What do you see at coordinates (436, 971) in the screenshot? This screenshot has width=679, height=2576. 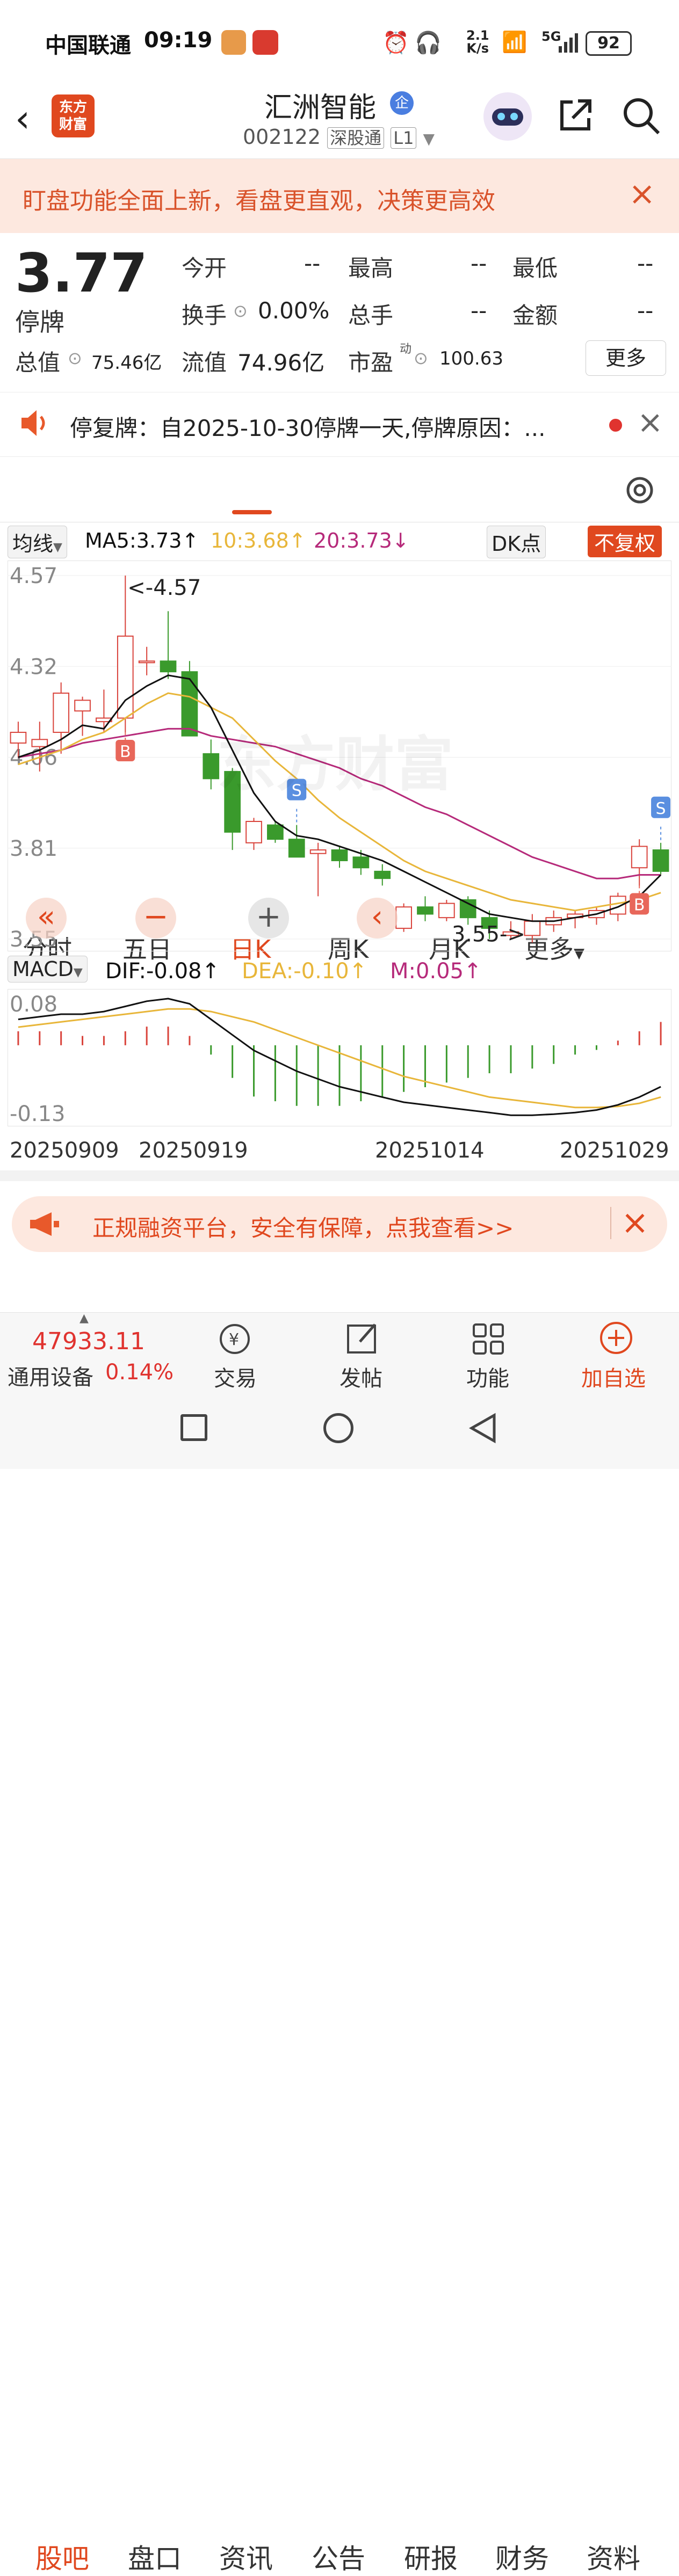 I see `m-label: M:0.05↑` at bounding box center [436, 971].